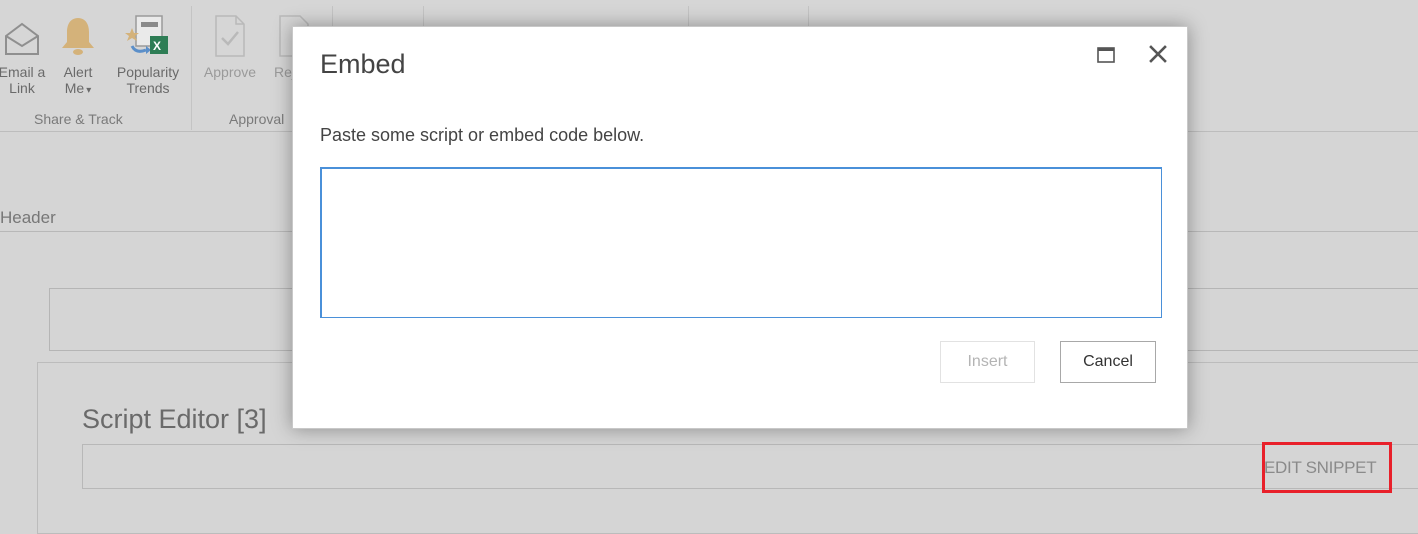 The width and height of the screenshot is (1418, 534). What do you see at coordinates (78, 72) in the screenshot?
I see `alert-me-label-1: Alert` at bounding box center [78, 72].